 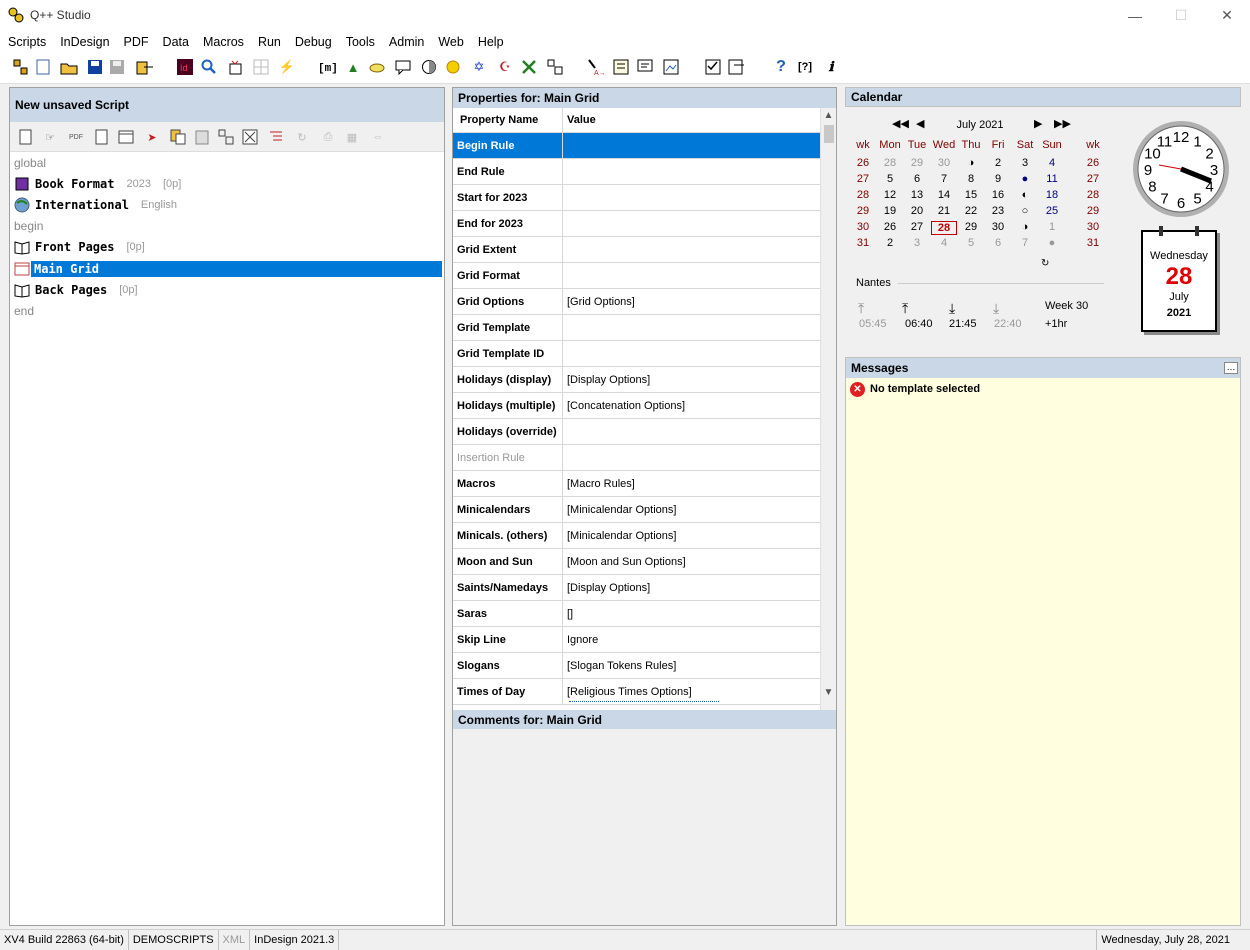 What do you see at coordinates (79, 247) in the screenshot?
I see `script-item-front-pages: Front Pages [0p]` at bounding box center [79, 247].